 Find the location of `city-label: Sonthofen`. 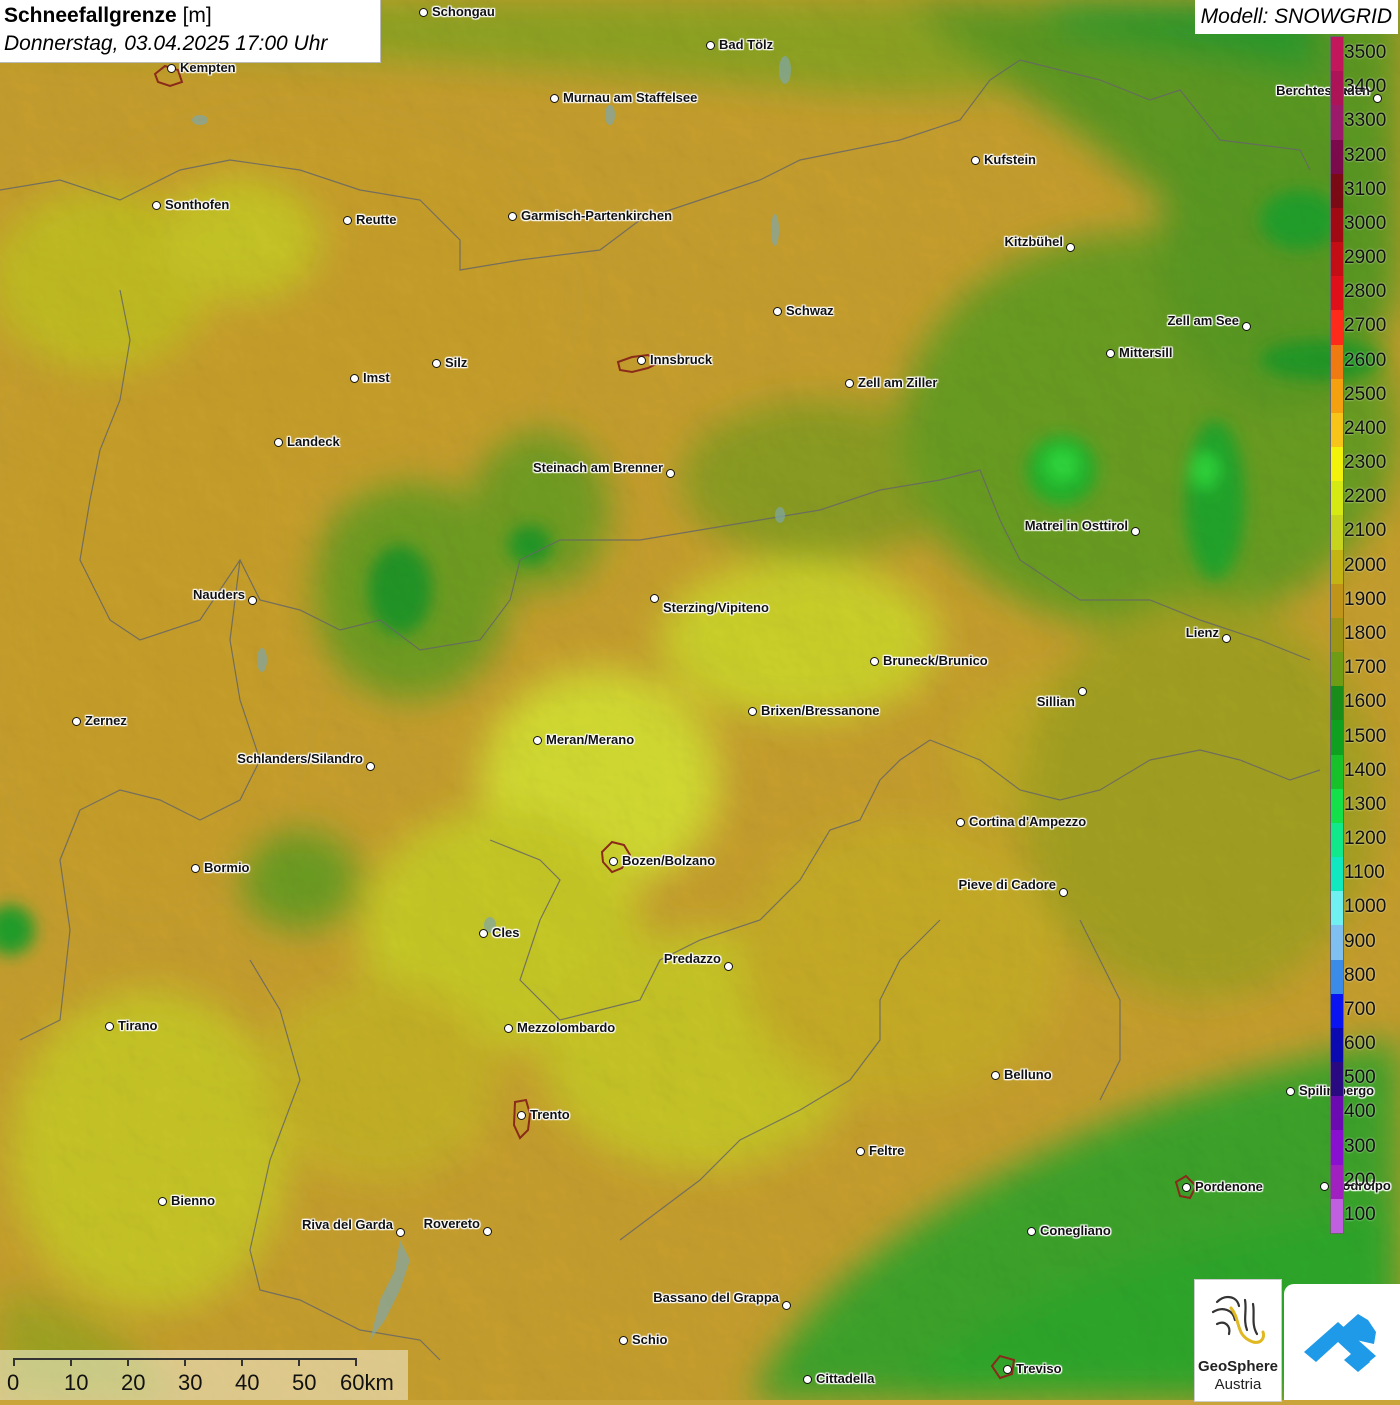

city-label: Sonthofen is located at coordinates (197, 204).